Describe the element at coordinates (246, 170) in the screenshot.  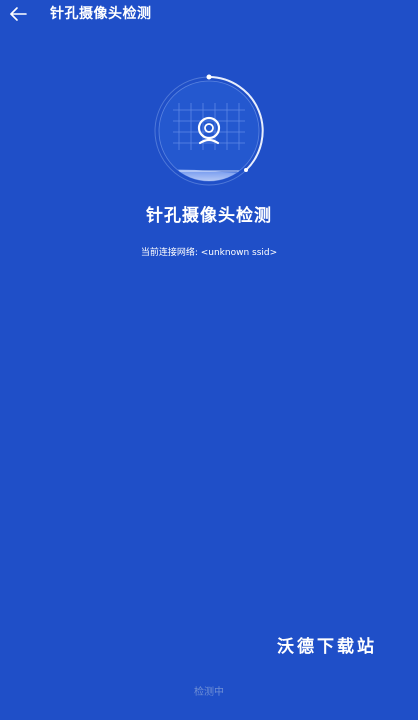
I see `progress-ring-end-dot` at that location.